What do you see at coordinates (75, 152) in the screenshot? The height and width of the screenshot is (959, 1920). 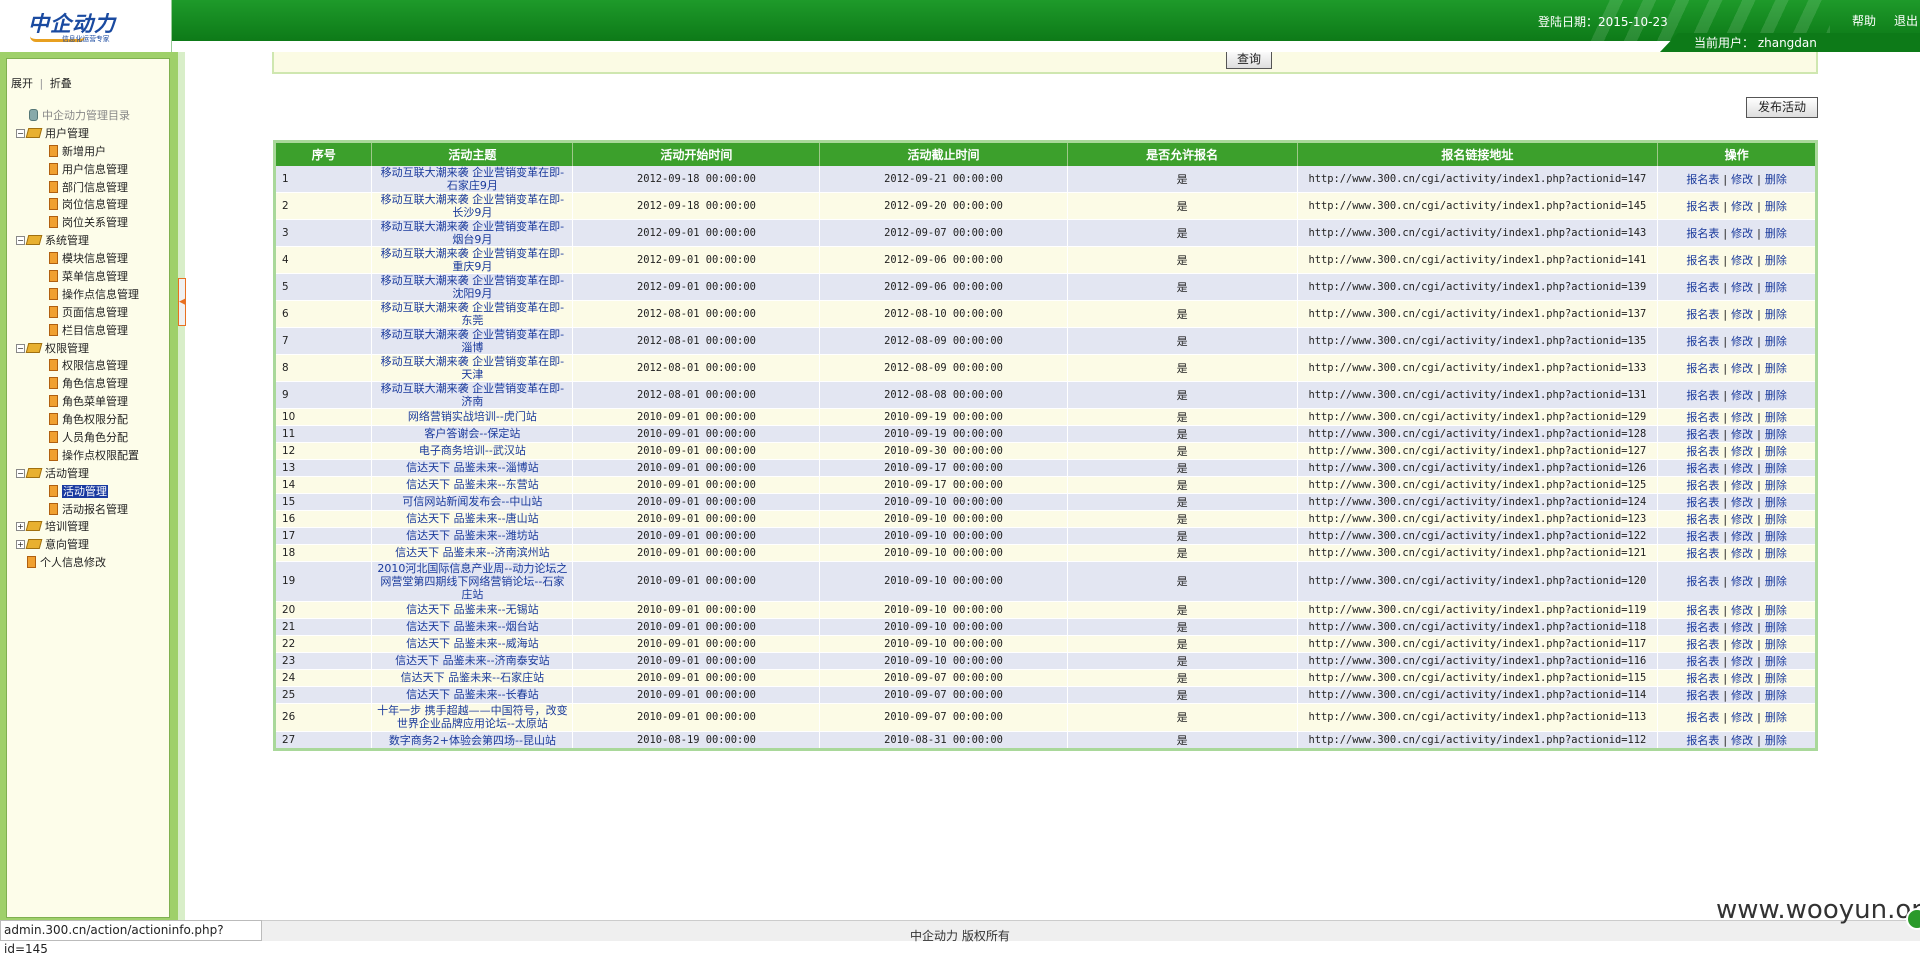 I see `tree-item: 新增用户` at bounding box center [75, 152].